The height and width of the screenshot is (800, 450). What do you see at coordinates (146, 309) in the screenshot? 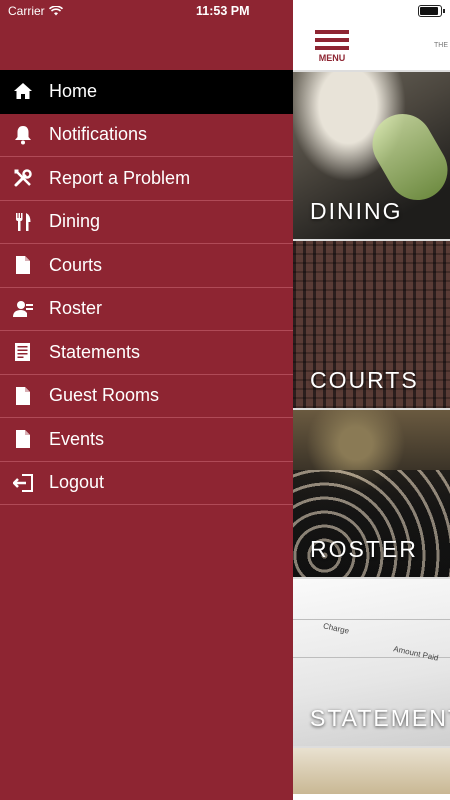
I see `menu-item-roster: Roster` at bounding box center [146, 309].